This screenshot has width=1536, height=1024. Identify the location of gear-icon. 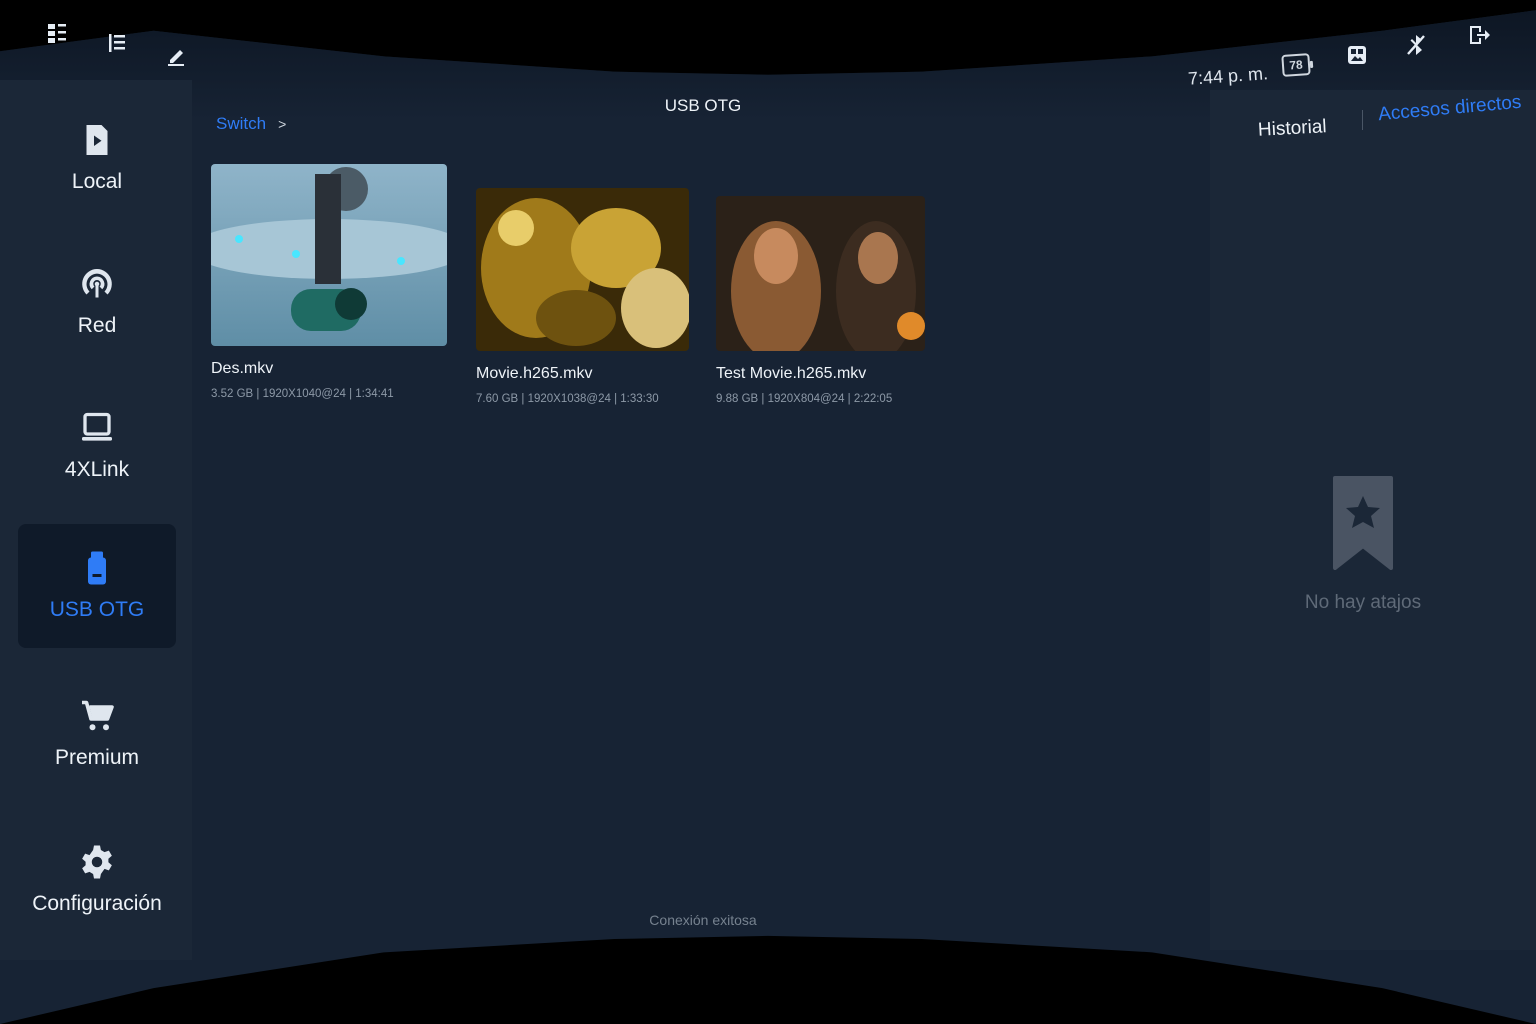
(97, 862).